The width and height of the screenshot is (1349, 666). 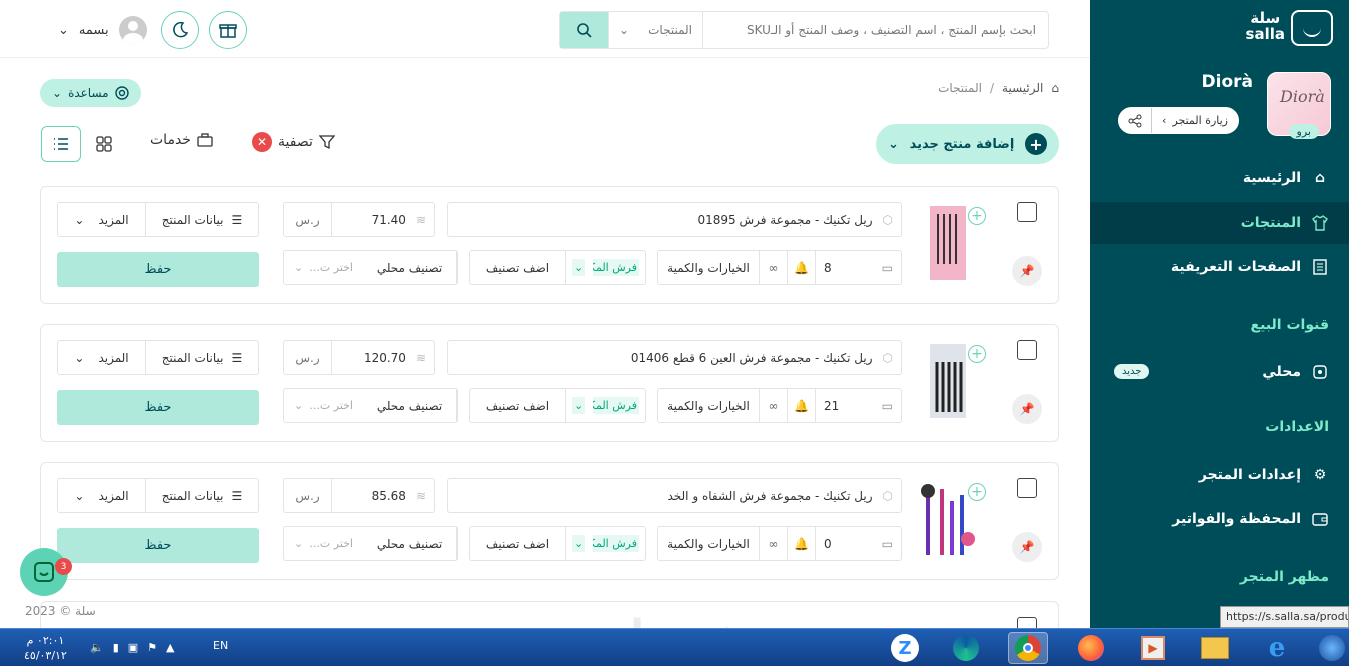 I want to click on chat-button: 3, so click(x=46, y=572).